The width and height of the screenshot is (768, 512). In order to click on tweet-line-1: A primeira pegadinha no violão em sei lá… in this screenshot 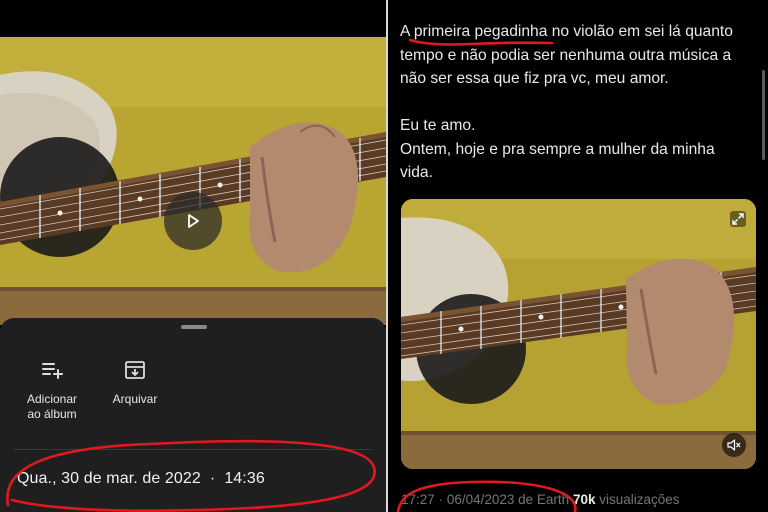, I will do `click(580, 32)`.